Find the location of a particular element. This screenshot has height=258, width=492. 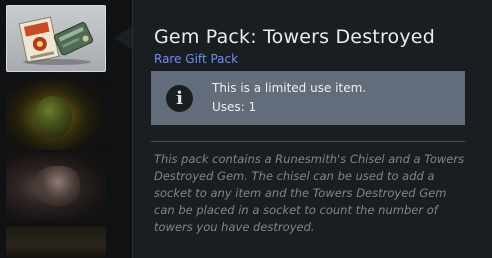

figure-icon is located at coordinates (58, 186).